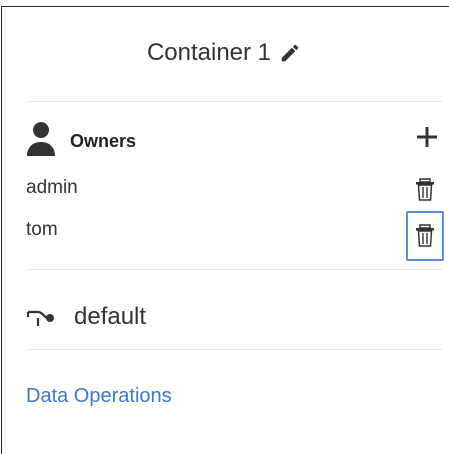 The height and width of the screenshot is (454, 449). What do you see at coordinates (42, 318) in the screenshot?
I see `connection-icon` at bounding box center [42, 318].